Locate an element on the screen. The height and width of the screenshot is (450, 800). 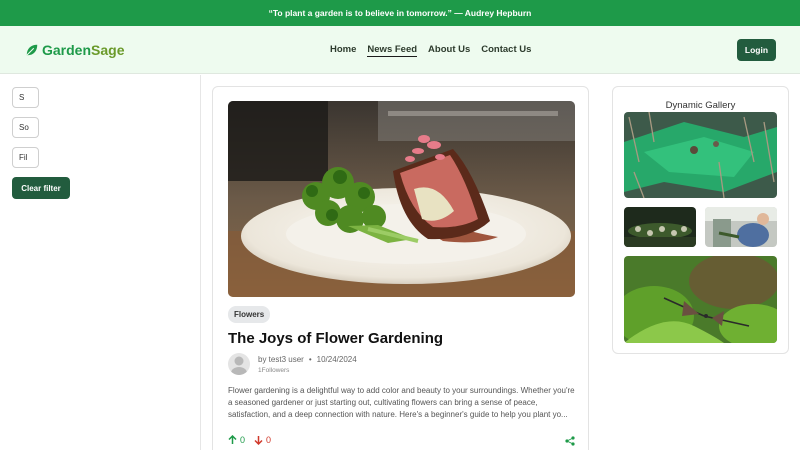
search-input is located at coordinates (25, 97).